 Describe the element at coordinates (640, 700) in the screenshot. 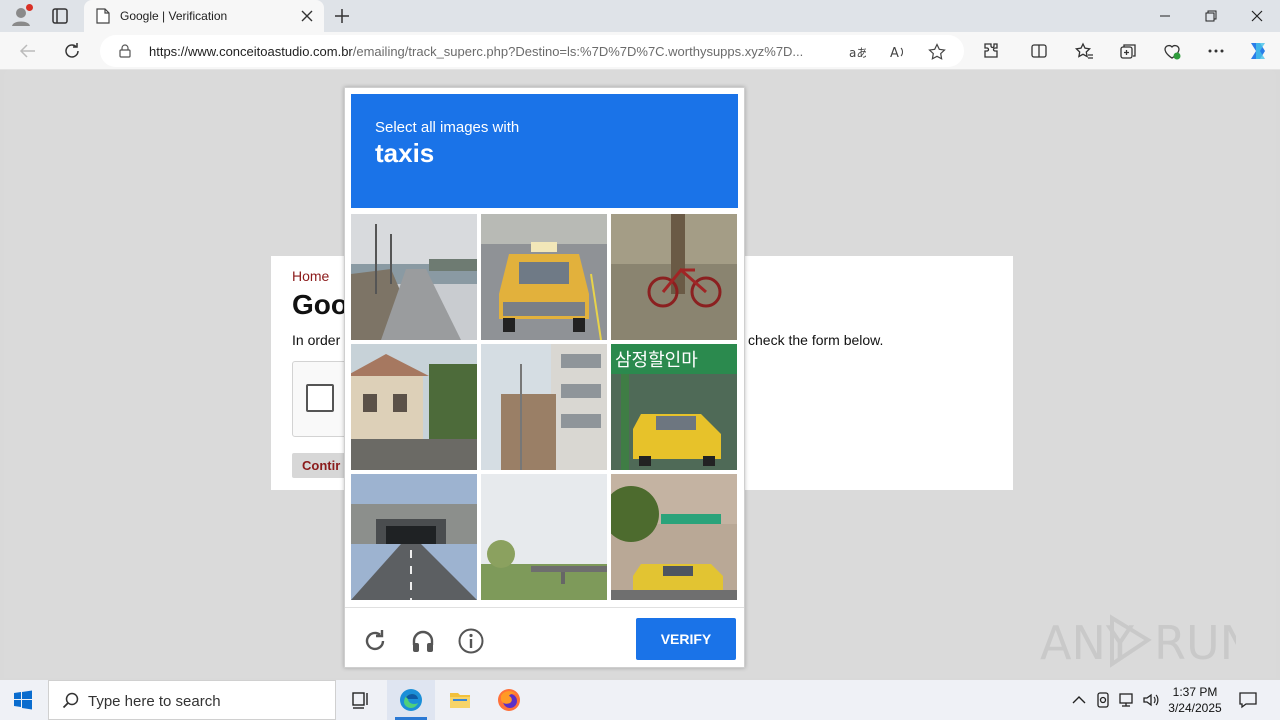

I see `windows-taskbar: Type here to search 1:37 PM 3/24/2025` at that location.